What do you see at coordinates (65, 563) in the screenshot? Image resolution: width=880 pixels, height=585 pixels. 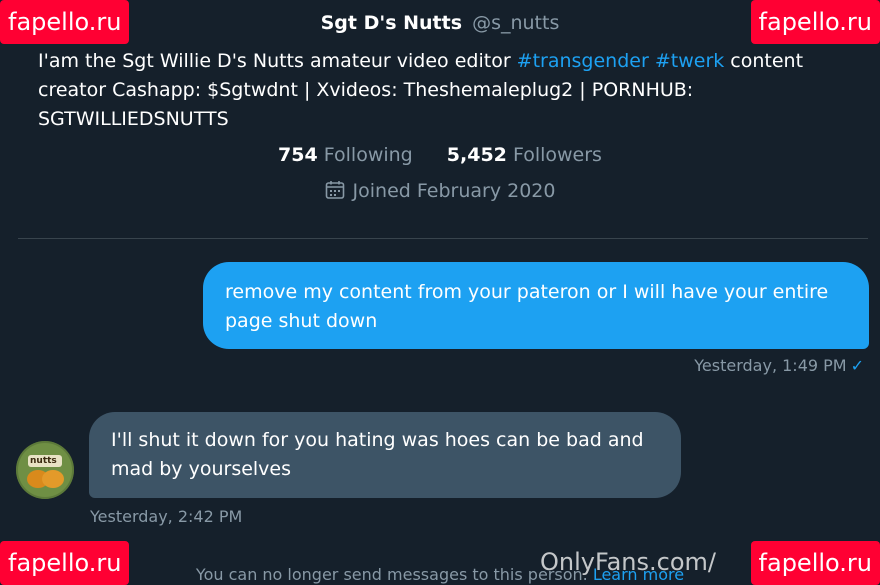 I see `watermark-bottom-left: fapello.ru` at bounding box center [65, 563].